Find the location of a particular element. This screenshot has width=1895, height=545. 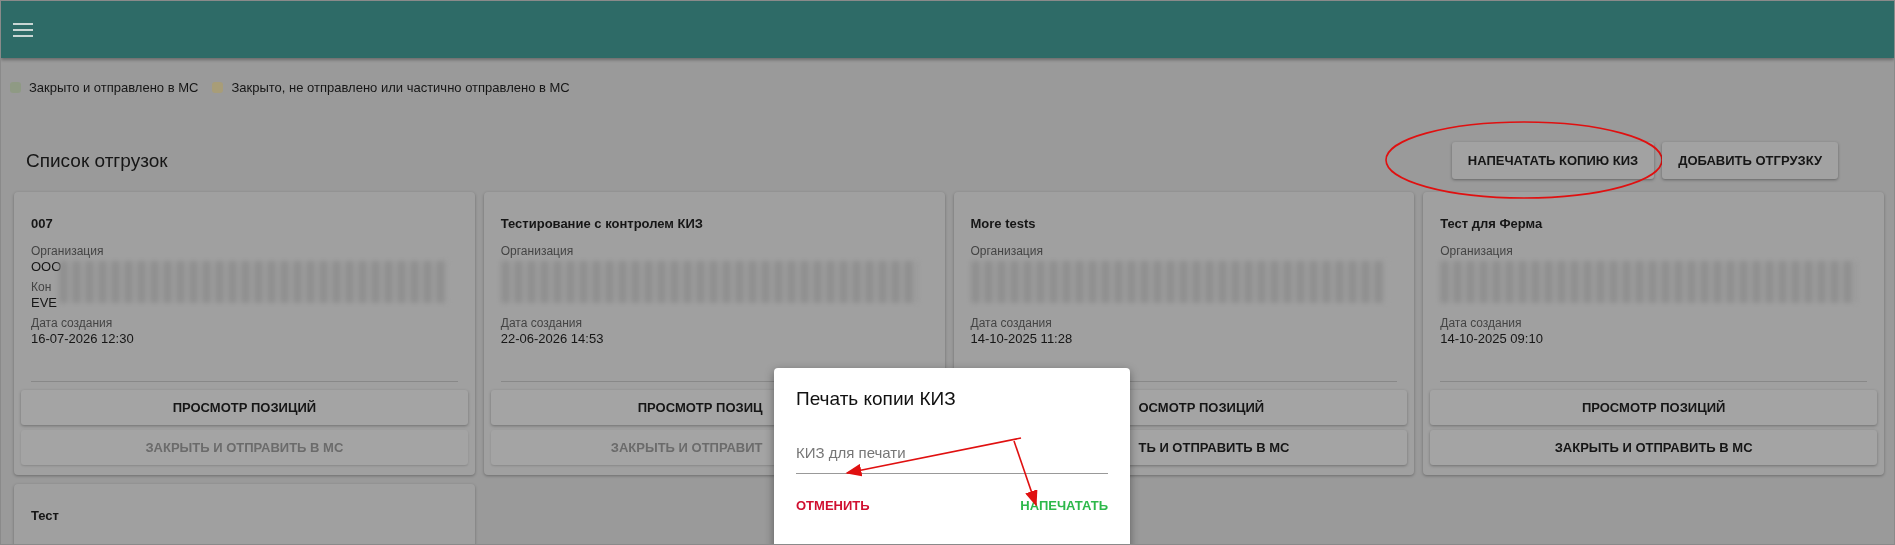

field-value: ООО is located at coordinates (46, 267).